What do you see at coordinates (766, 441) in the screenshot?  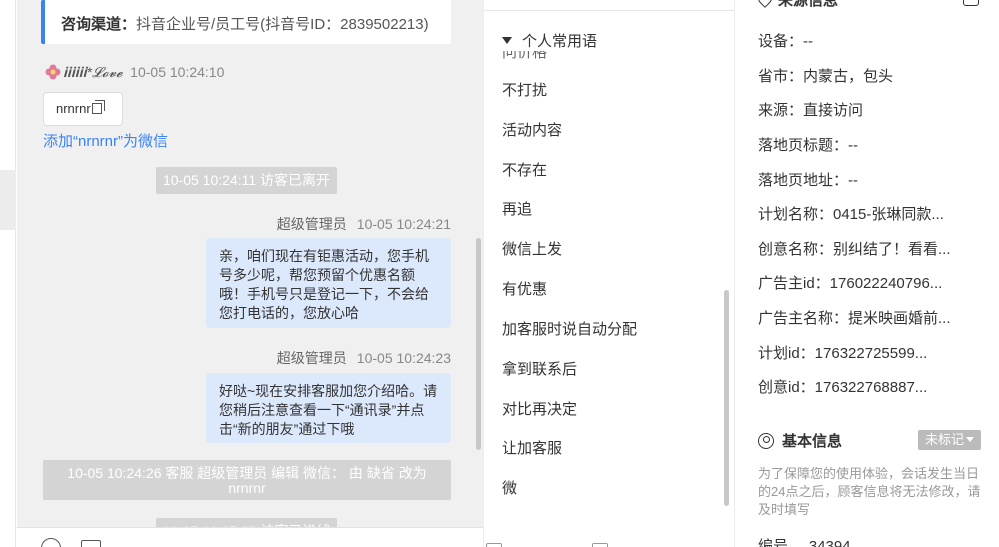 I see `user-icon` at bounding box center [766, 441].